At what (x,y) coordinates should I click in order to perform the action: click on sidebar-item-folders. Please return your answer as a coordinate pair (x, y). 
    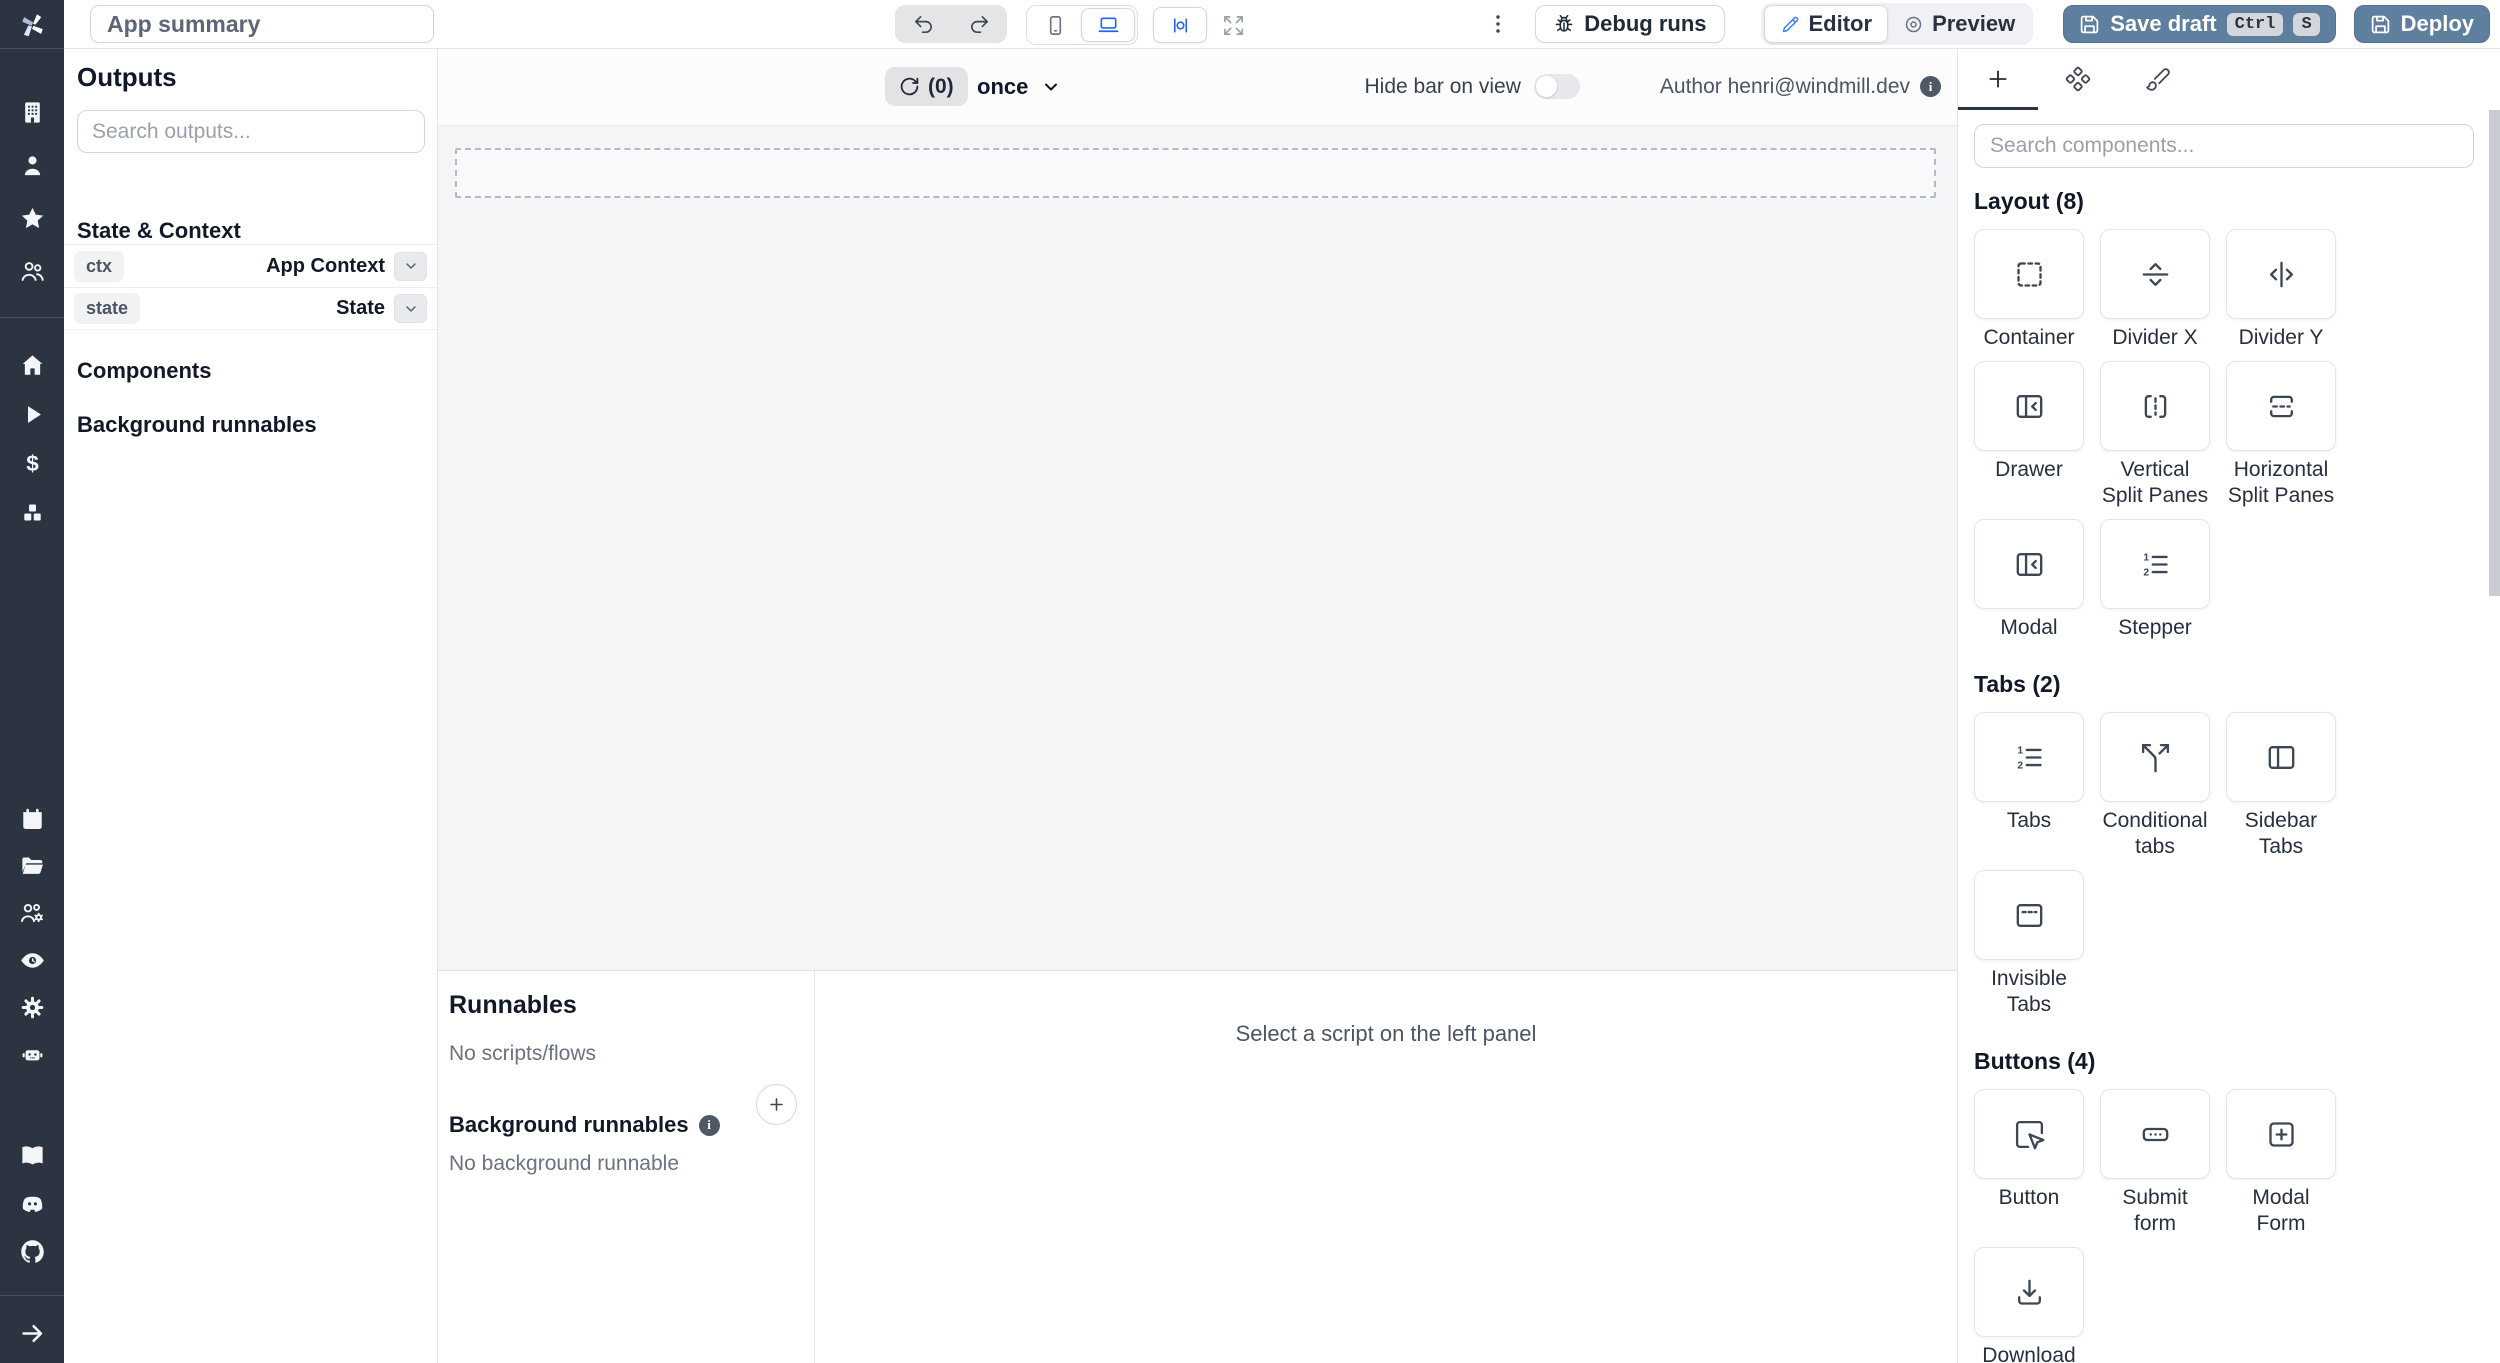
    Looking at the image, I should click on (32, 866).